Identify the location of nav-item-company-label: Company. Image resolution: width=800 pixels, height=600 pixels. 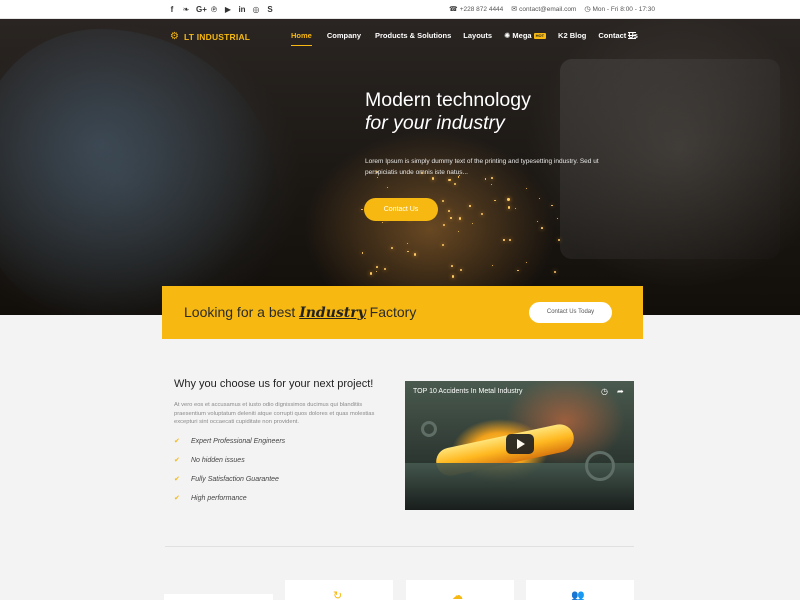
(344, 35).